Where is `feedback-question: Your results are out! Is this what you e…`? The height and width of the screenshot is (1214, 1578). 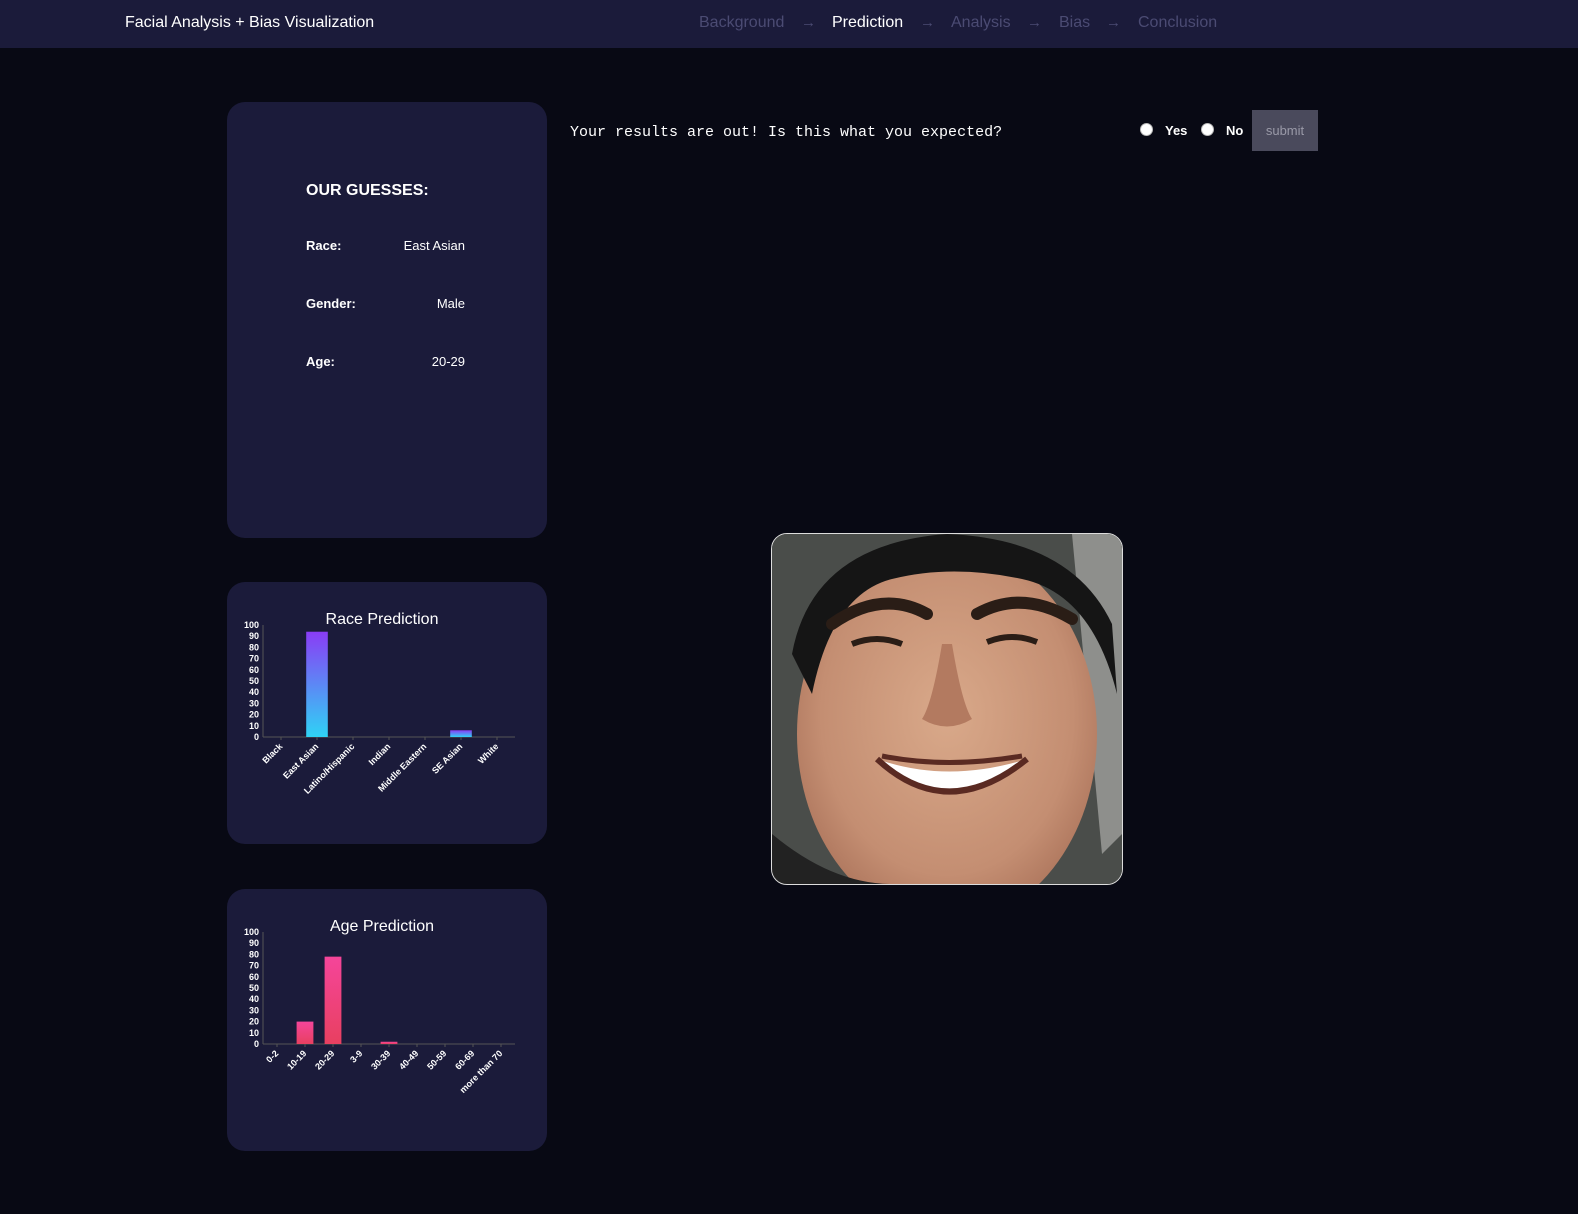 feedback-question: Your results are out! Is this what you e… is located at coordinates (786, 132).